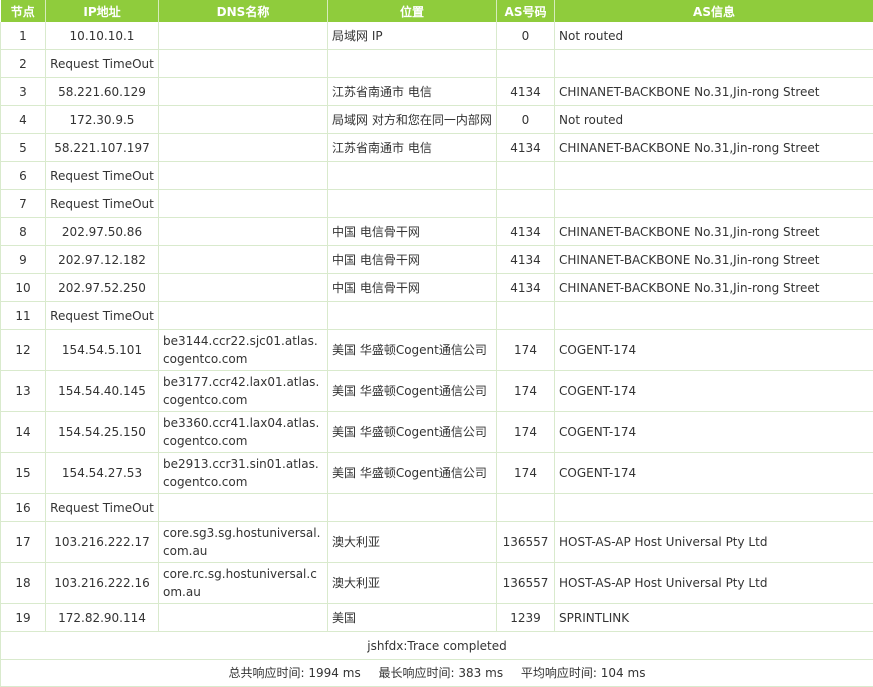 This screenshot has width=873, height=687. Describe the element at coordinates (102, 260) in the screenshot. I see `cell-ip: 202.97.12.182` at that location.